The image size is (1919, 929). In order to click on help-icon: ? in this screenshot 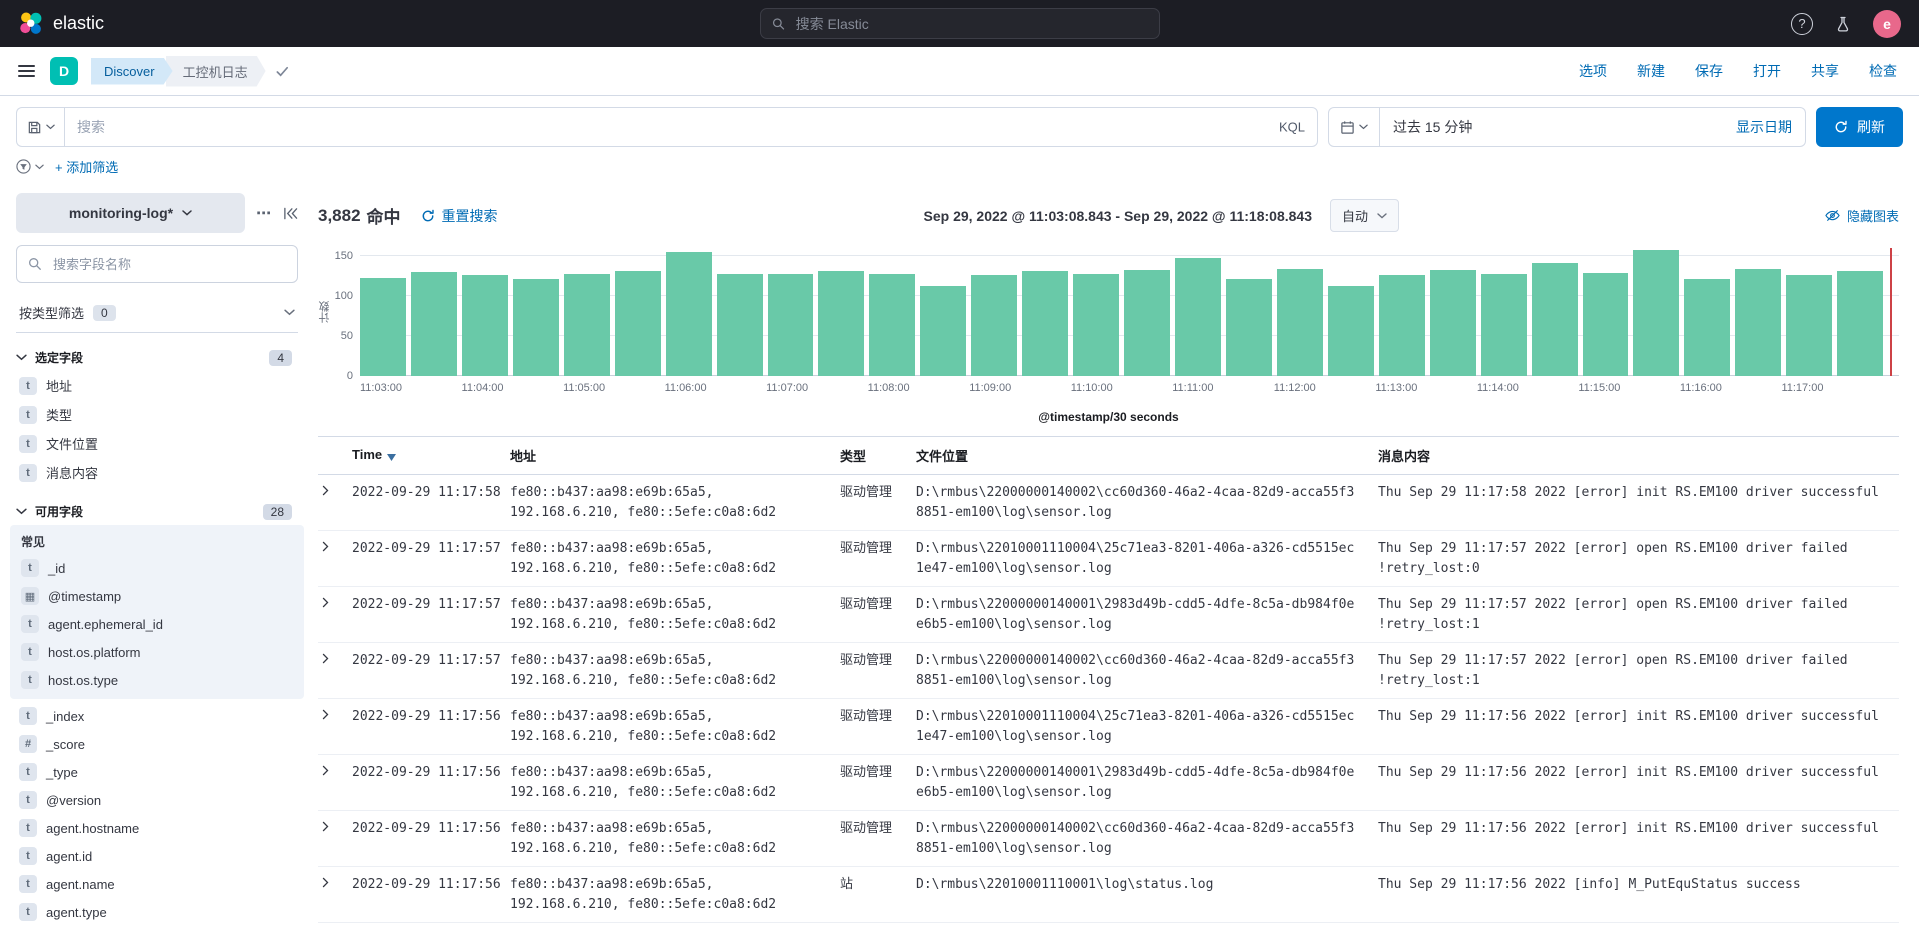, I will do `click(1802, 23)`.